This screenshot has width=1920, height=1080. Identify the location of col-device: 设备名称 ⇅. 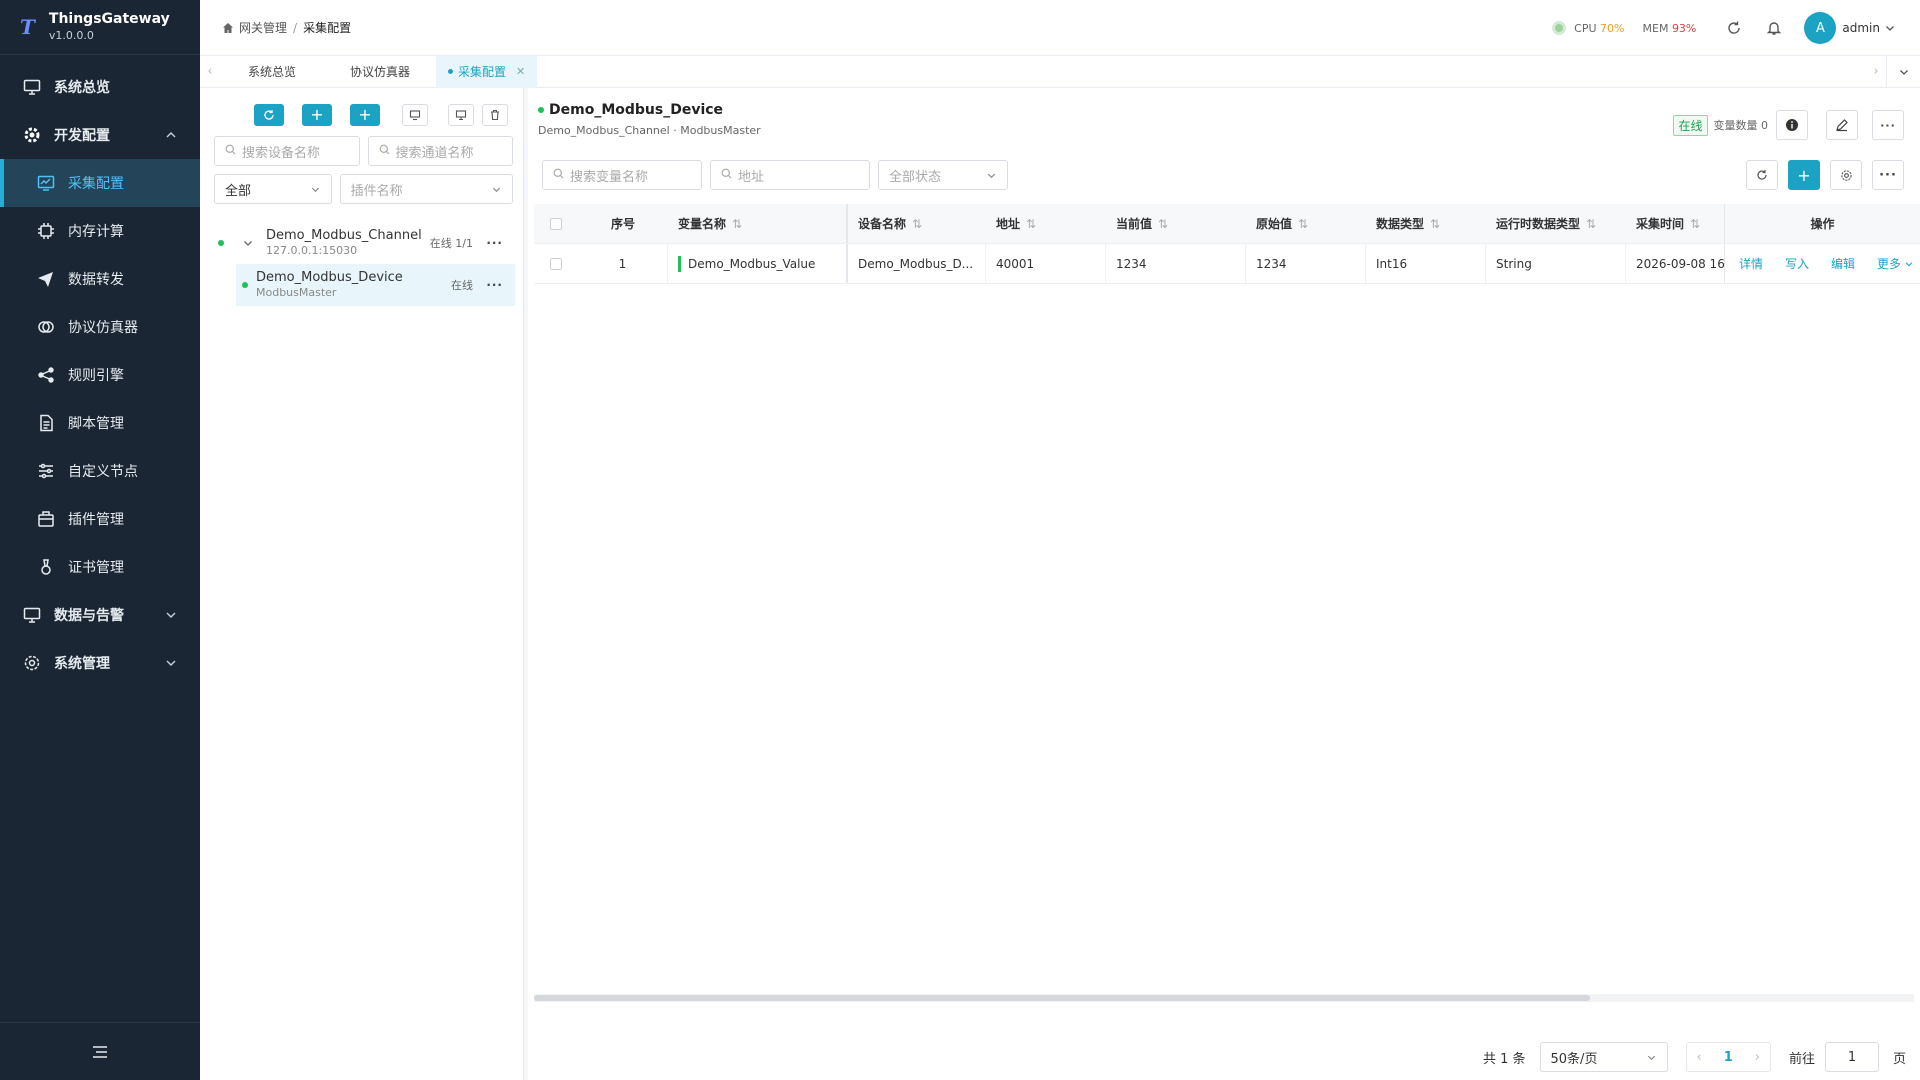
(917, 223).